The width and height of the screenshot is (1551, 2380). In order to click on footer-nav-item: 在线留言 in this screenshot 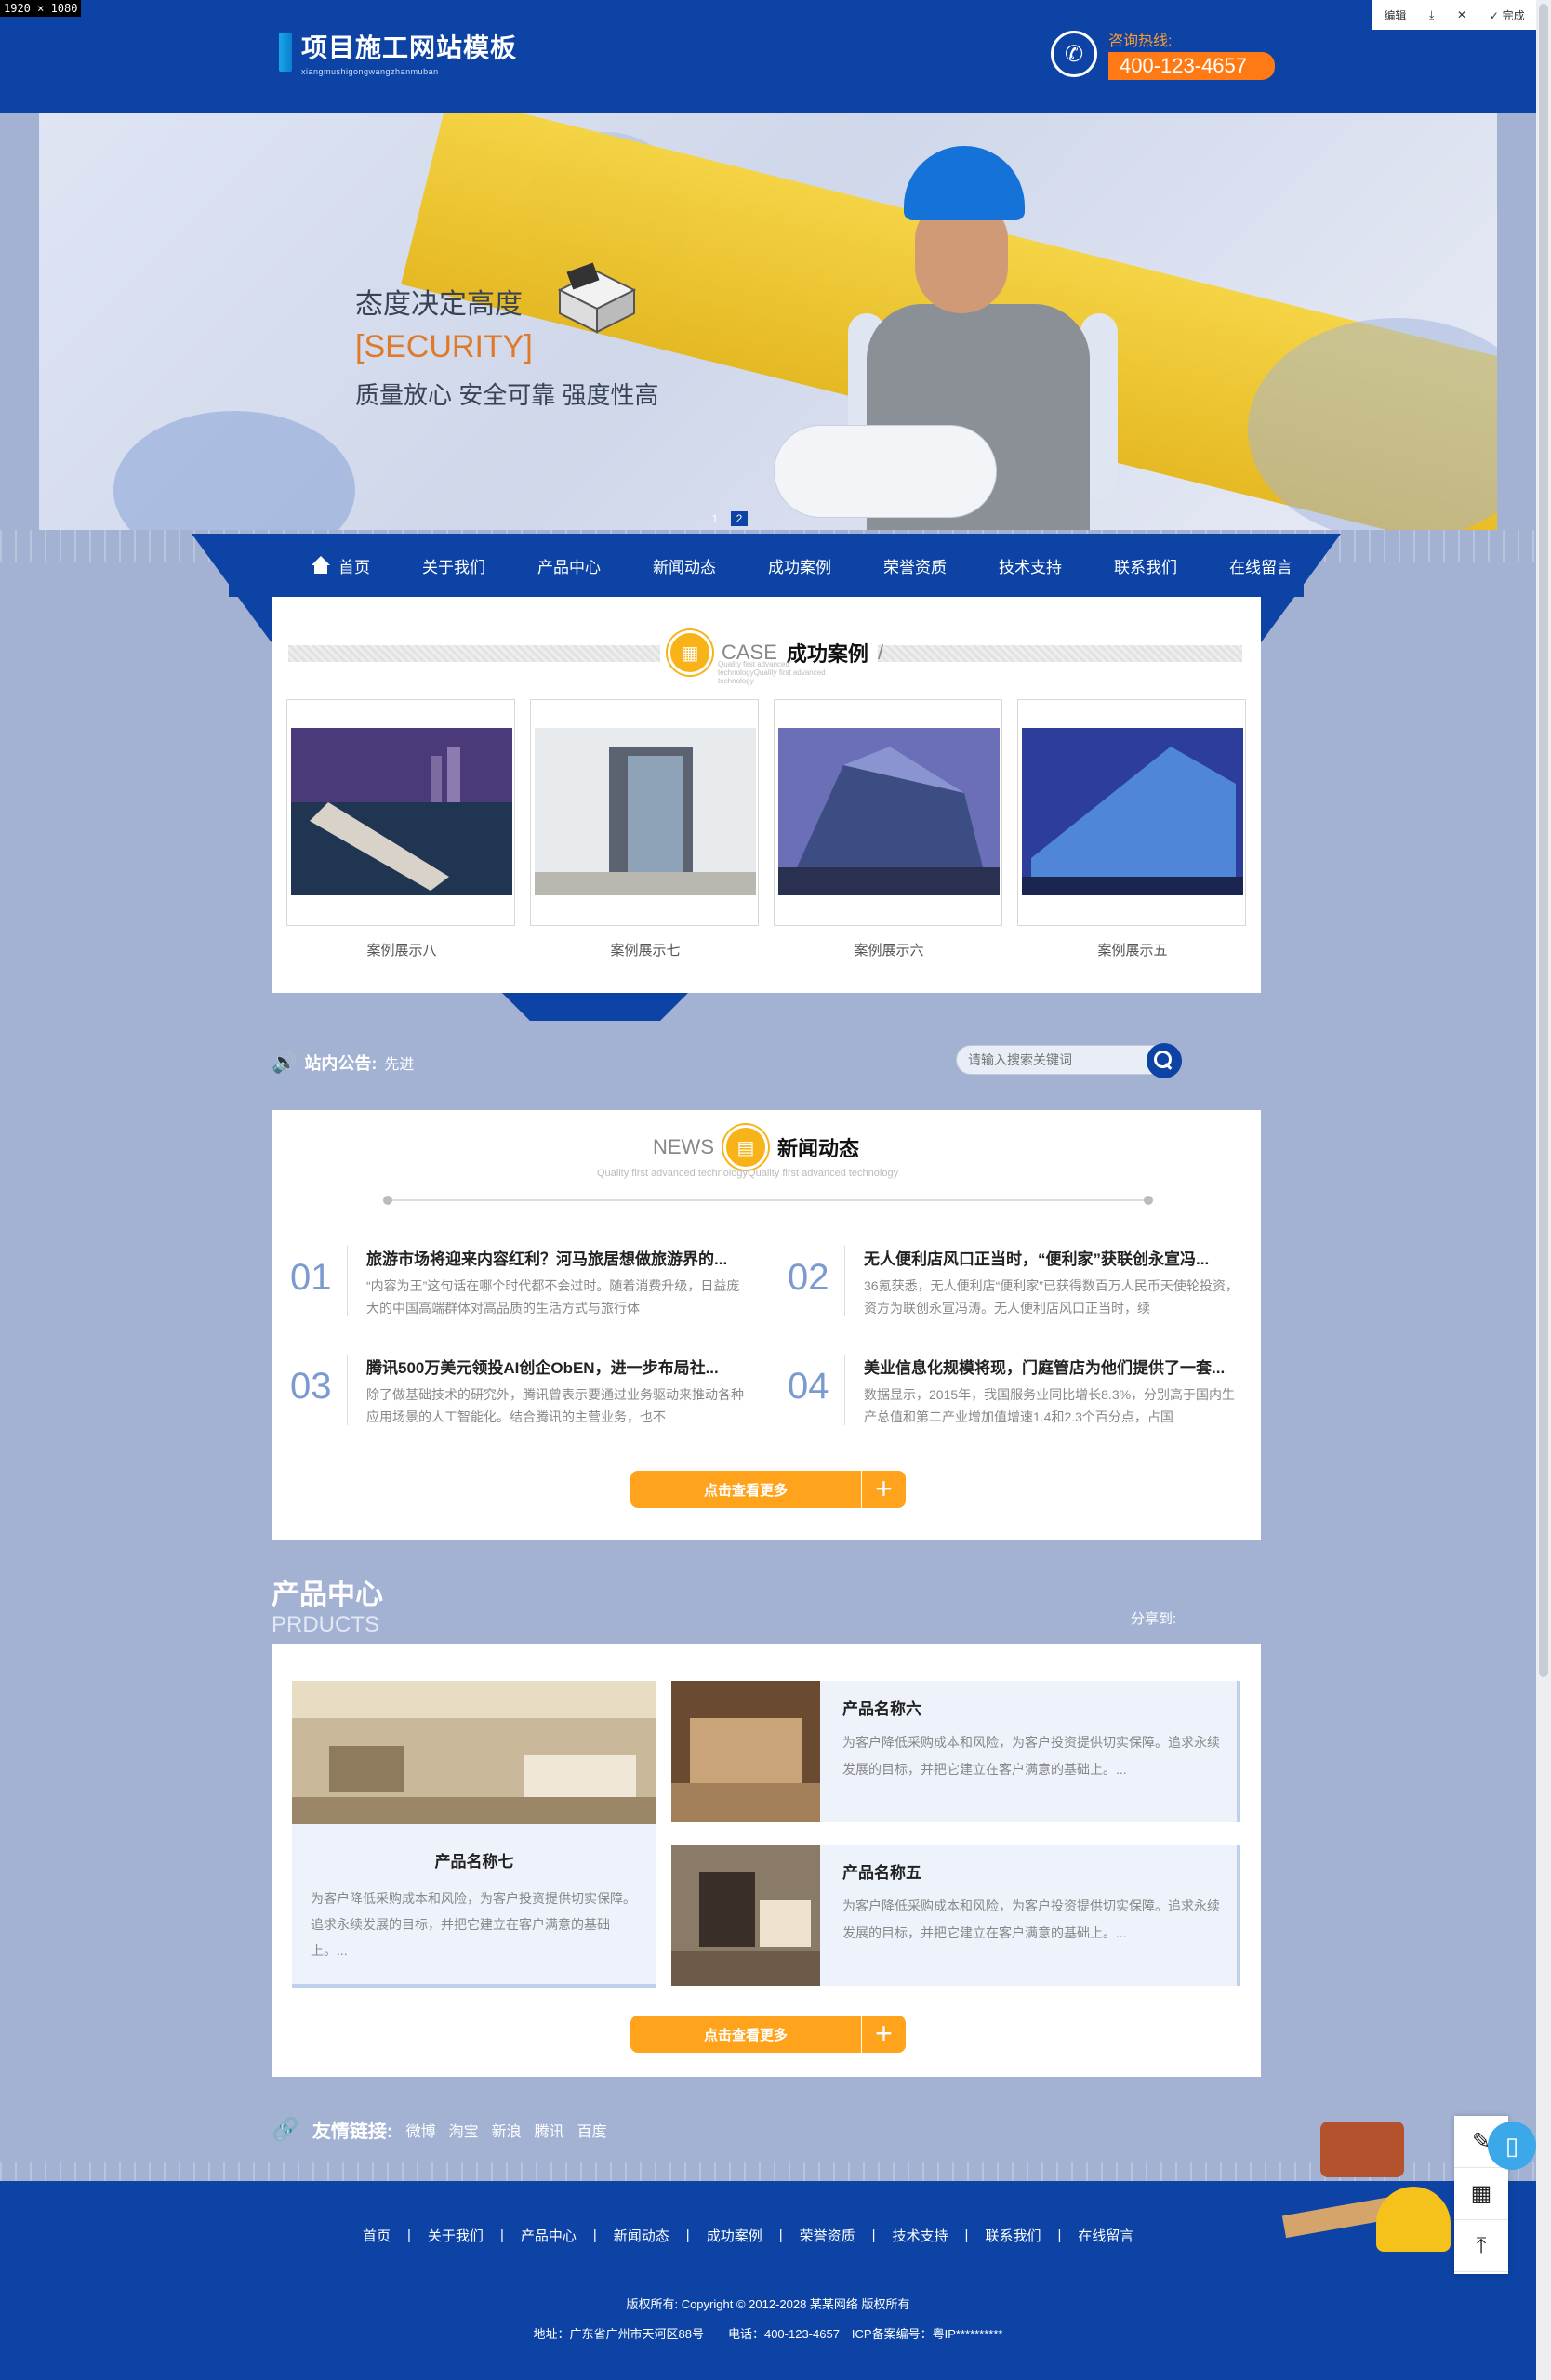, I will do `click(1105, 2235)`.